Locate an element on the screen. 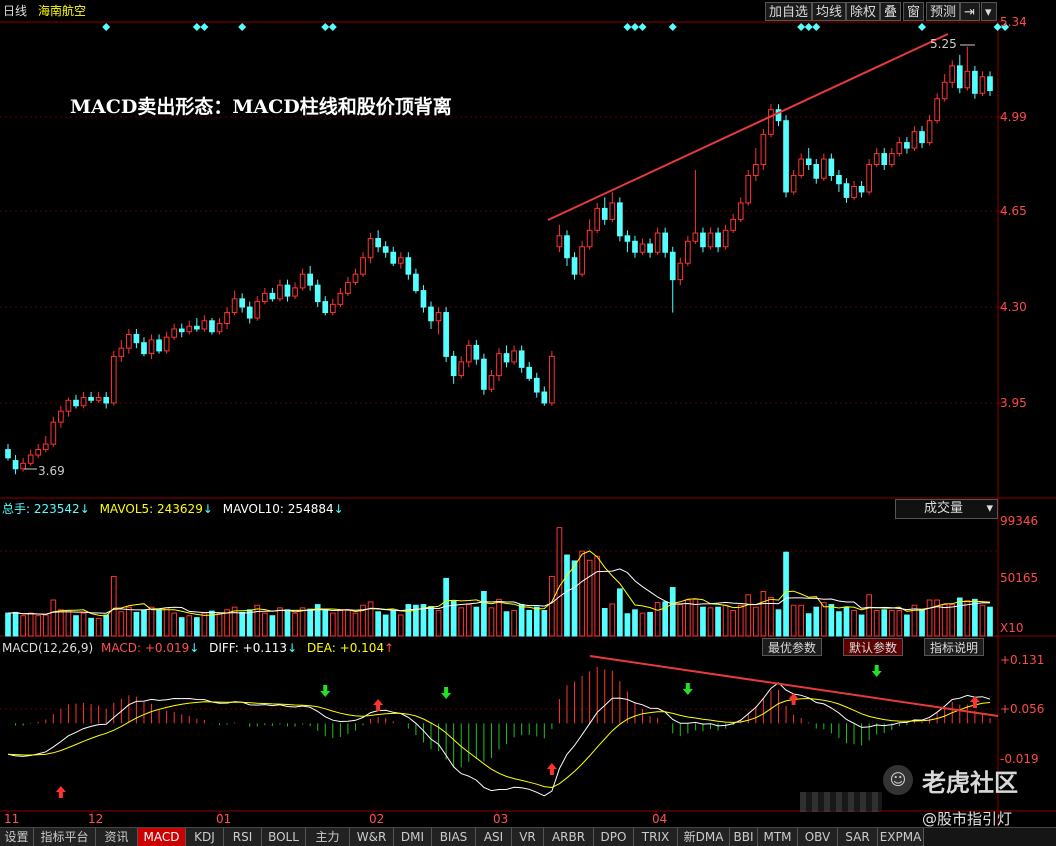 The width and height of the screenshot is (1056, 846). tab-bias: BIAS is located at coordinates (454, 837).